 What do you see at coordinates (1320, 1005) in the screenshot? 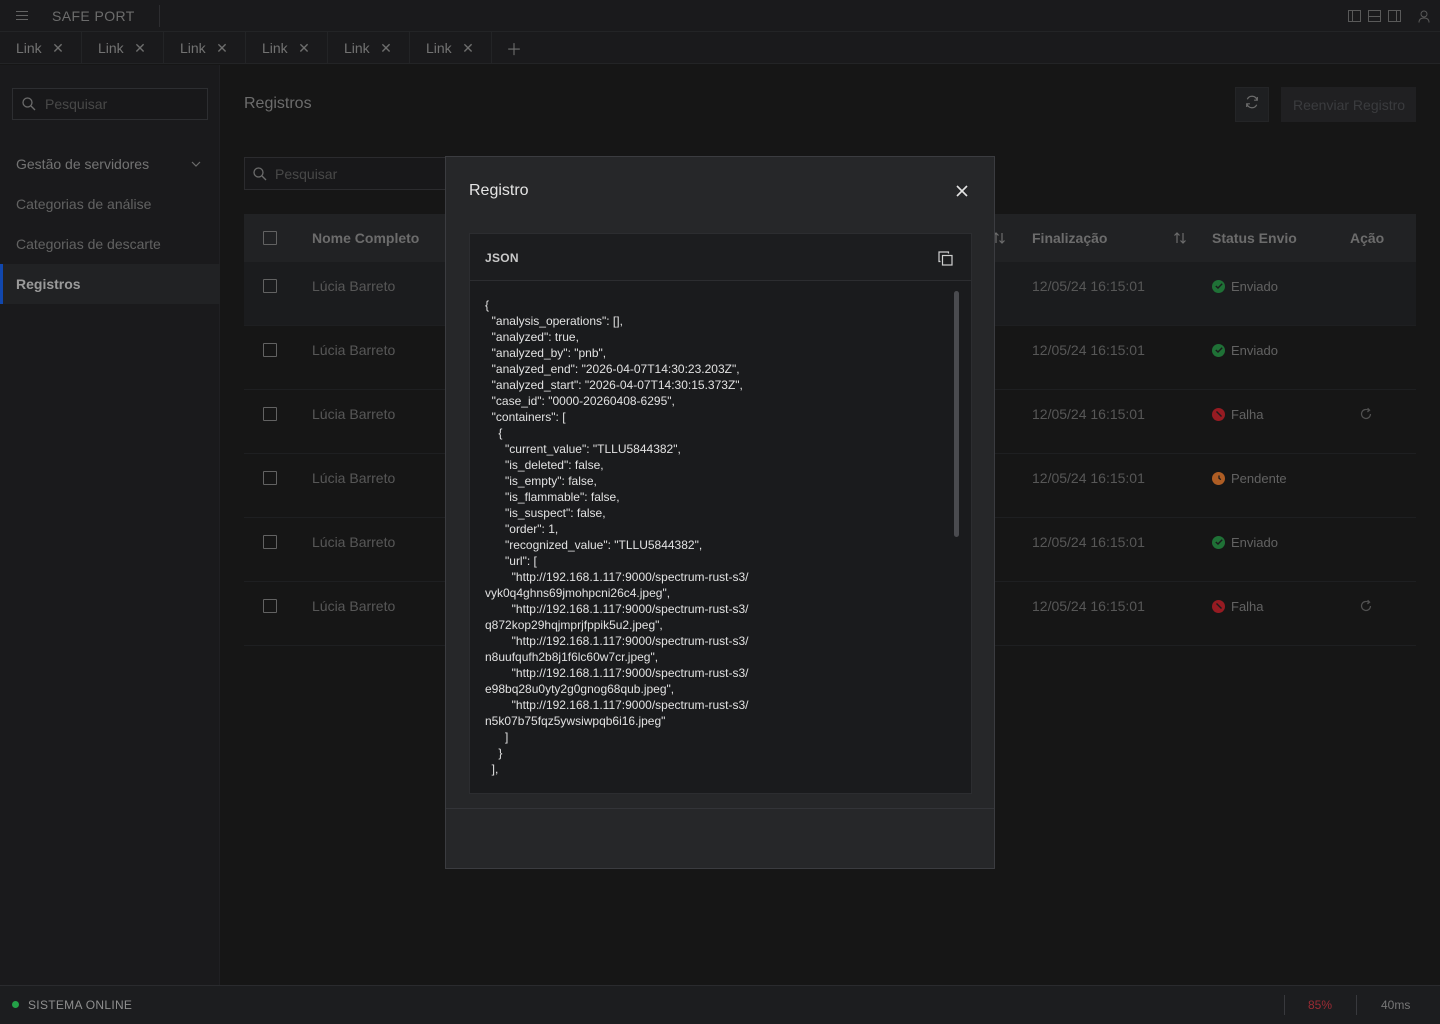
I see `cpu-usage: 85%` at bounding box center [1320, 1005].